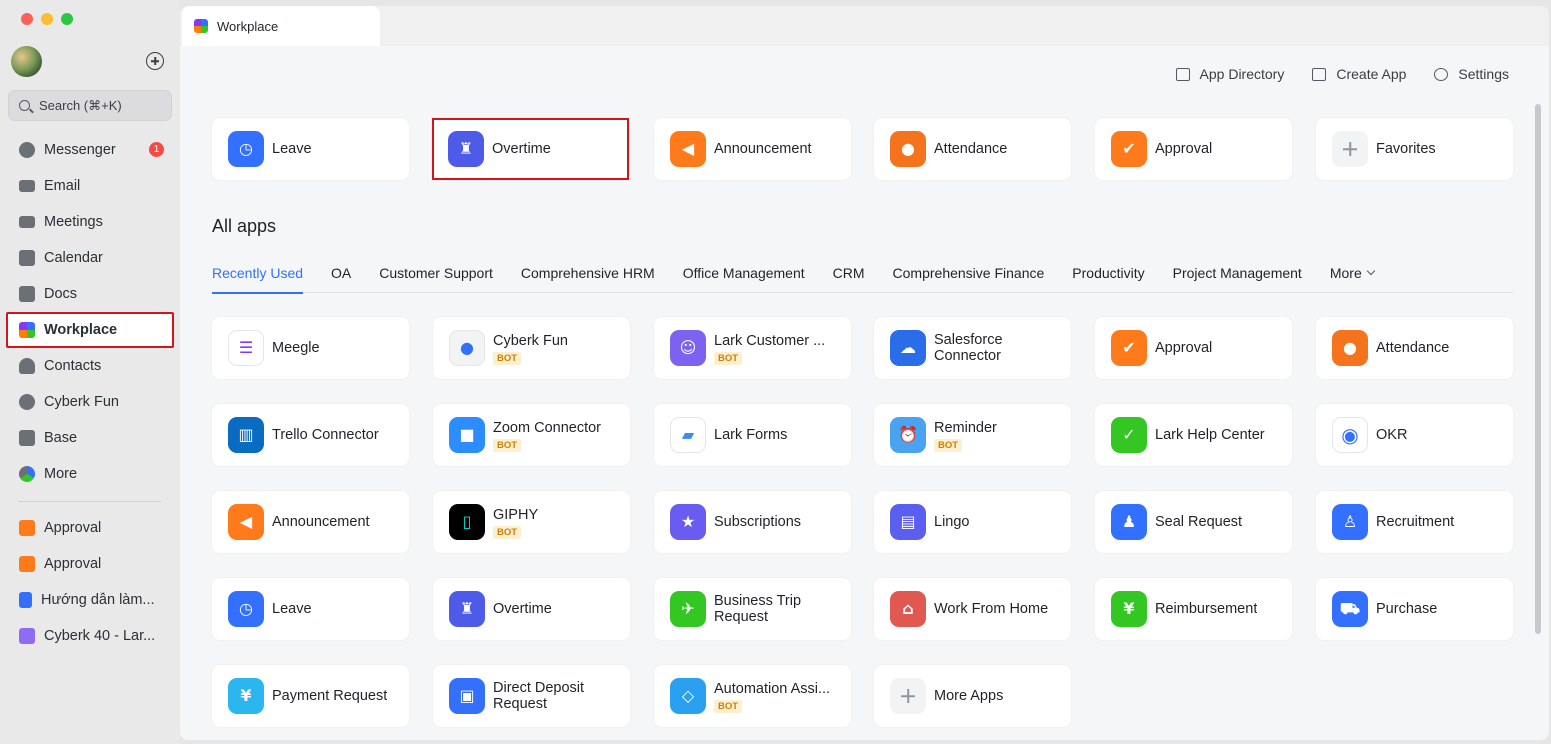 The width and height of the screenshot is (1551, 744). I want to click on sidebar-item-calendar: Calendar, so click(90, 258).